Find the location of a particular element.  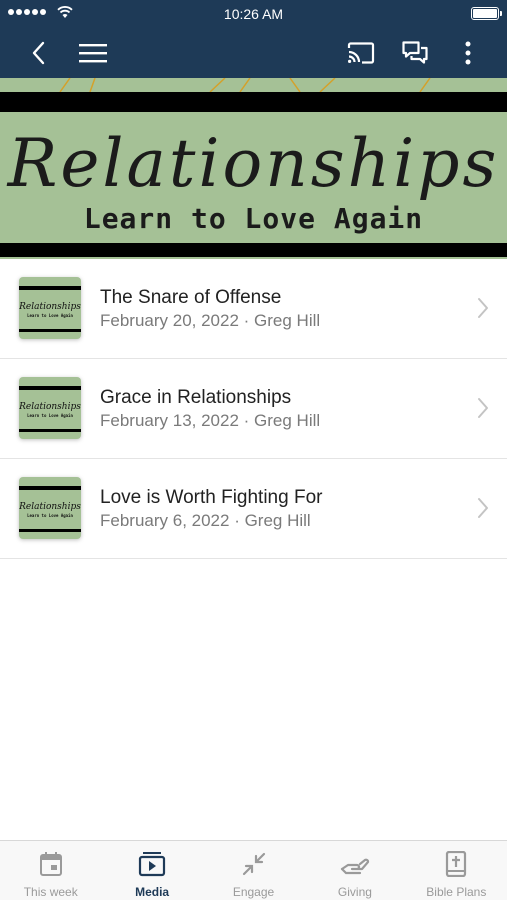

giving-icon is located at coordinates (355, 866).